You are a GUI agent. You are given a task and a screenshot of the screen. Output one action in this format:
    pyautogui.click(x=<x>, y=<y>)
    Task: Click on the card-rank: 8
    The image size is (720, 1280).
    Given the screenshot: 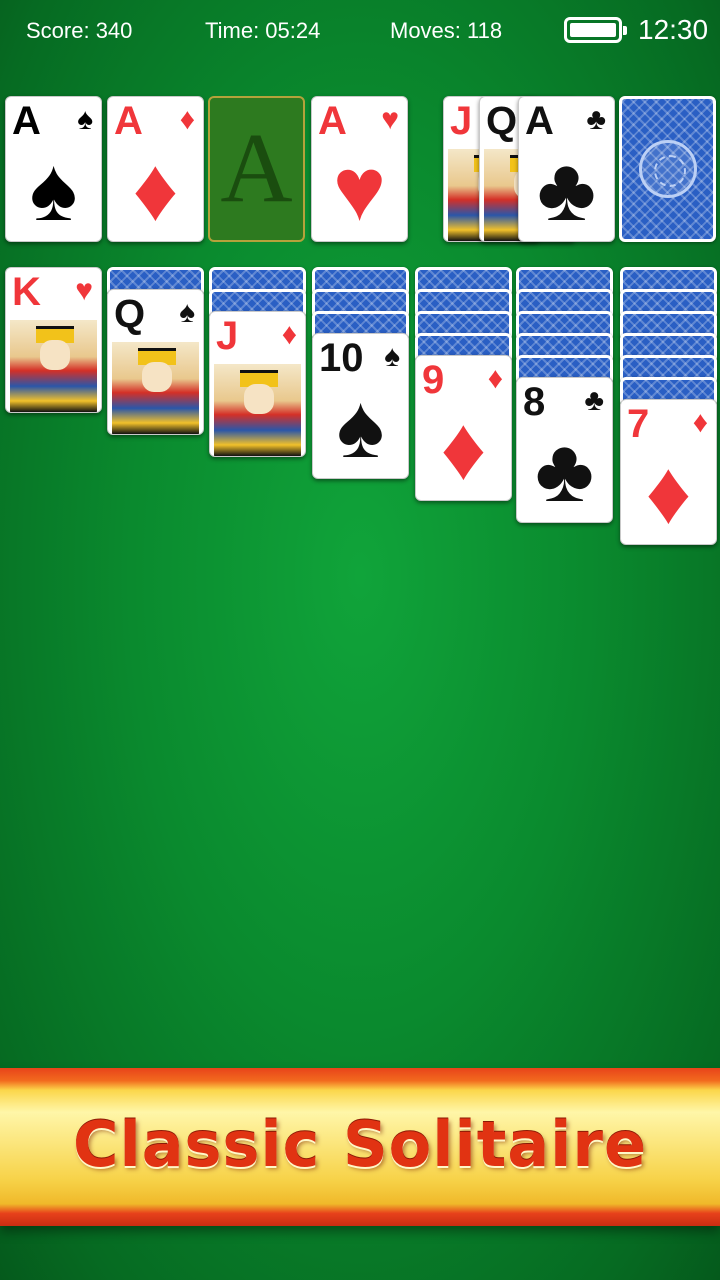 What is the action you would take?
    pyautogui.click(x=534, y=402)
    